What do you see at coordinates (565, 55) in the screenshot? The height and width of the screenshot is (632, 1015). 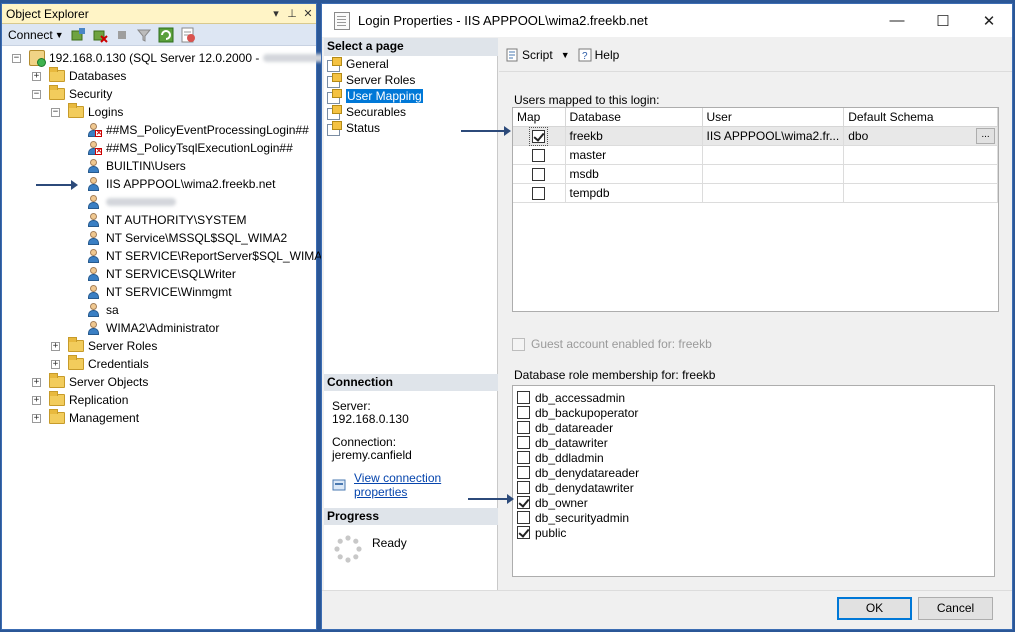 I see `script-dropdown-icon: ▼` at bounding box center [565, 55].